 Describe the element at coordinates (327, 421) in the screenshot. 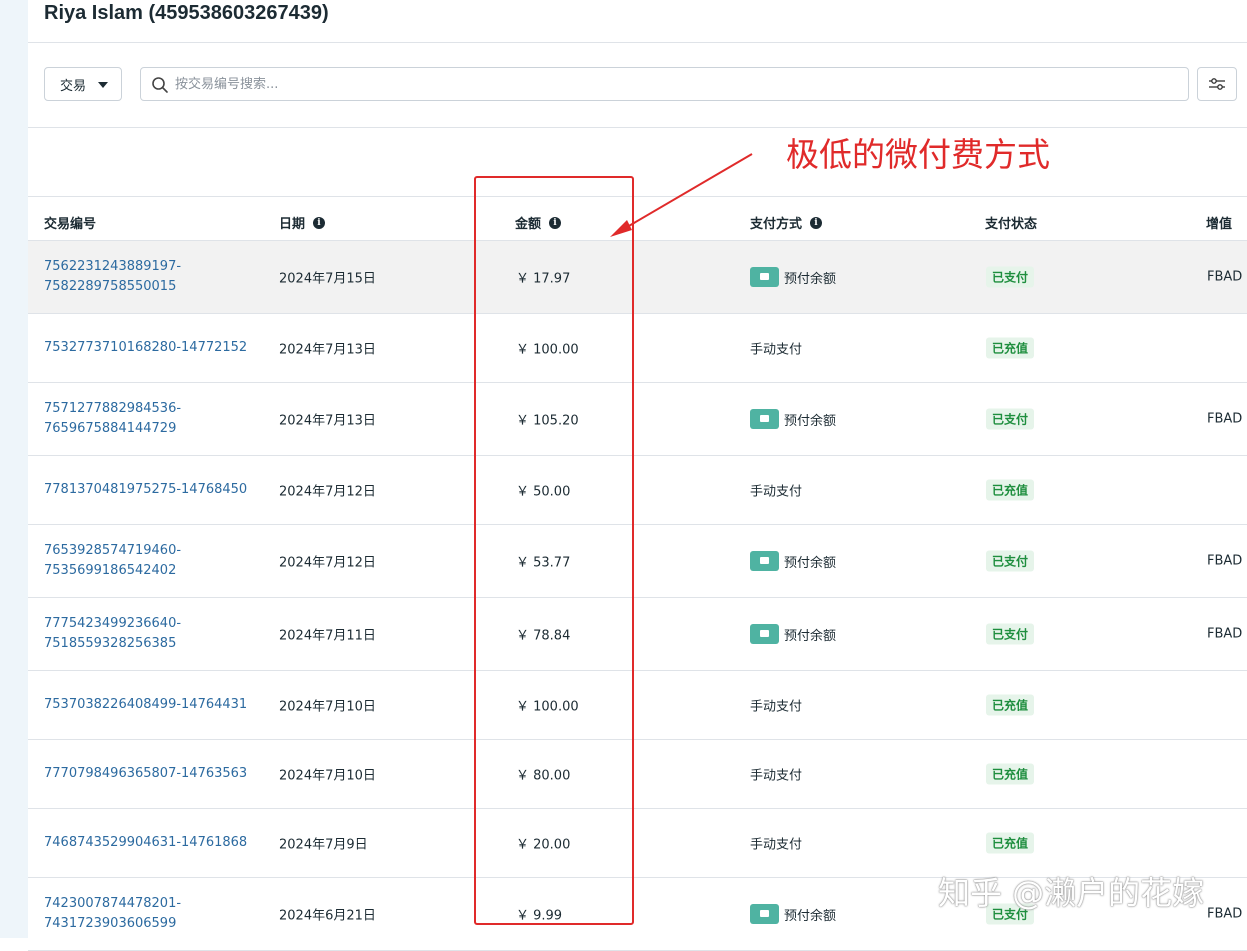

I see `transaction-date: 2024年7月13日` at that location.